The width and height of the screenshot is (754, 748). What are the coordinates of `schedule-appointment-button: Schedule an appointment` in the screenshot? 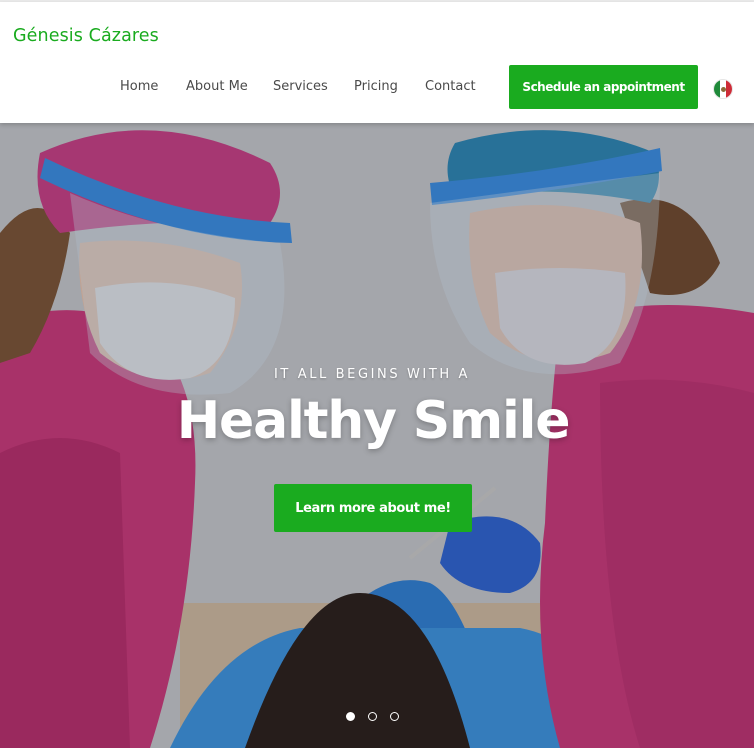 It's located at (603, 87).